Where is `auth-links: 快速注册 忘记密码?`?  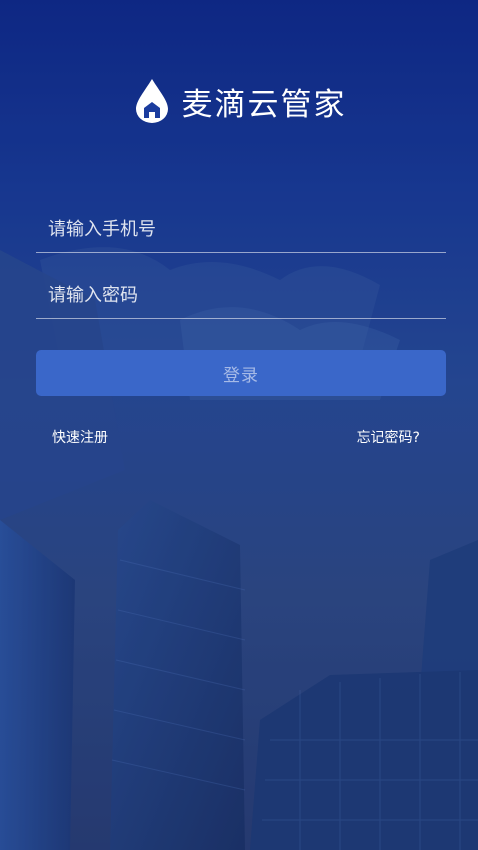
auth-links: 快速注册 忘记密码? is located at coordinates (236, 437).